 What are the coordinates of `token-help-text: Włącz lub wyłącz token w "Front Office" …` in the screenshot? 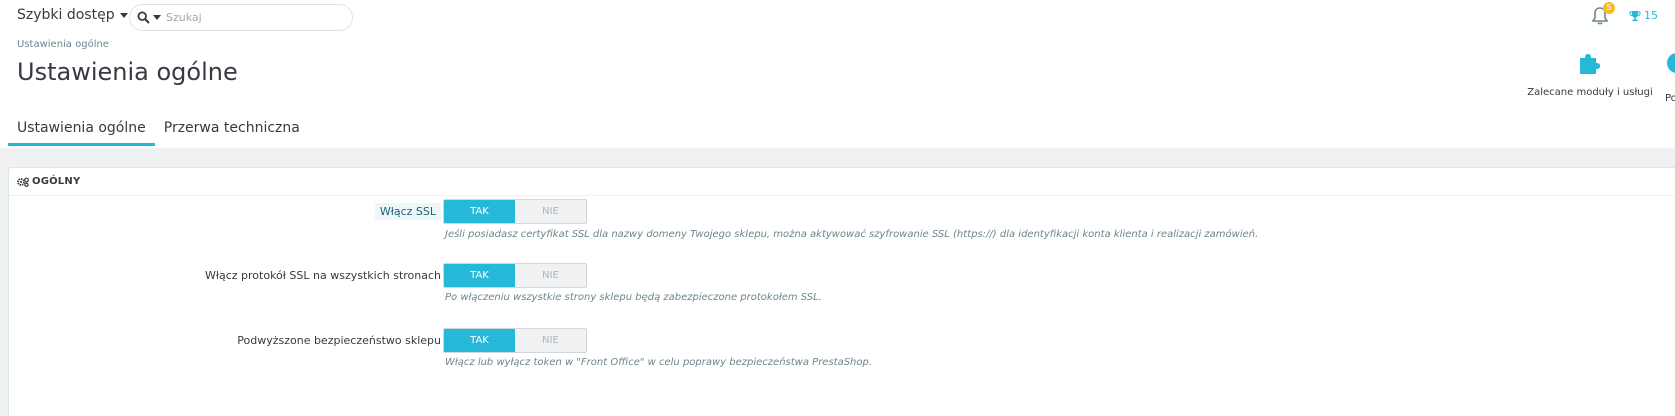 It's located at (659, 362).